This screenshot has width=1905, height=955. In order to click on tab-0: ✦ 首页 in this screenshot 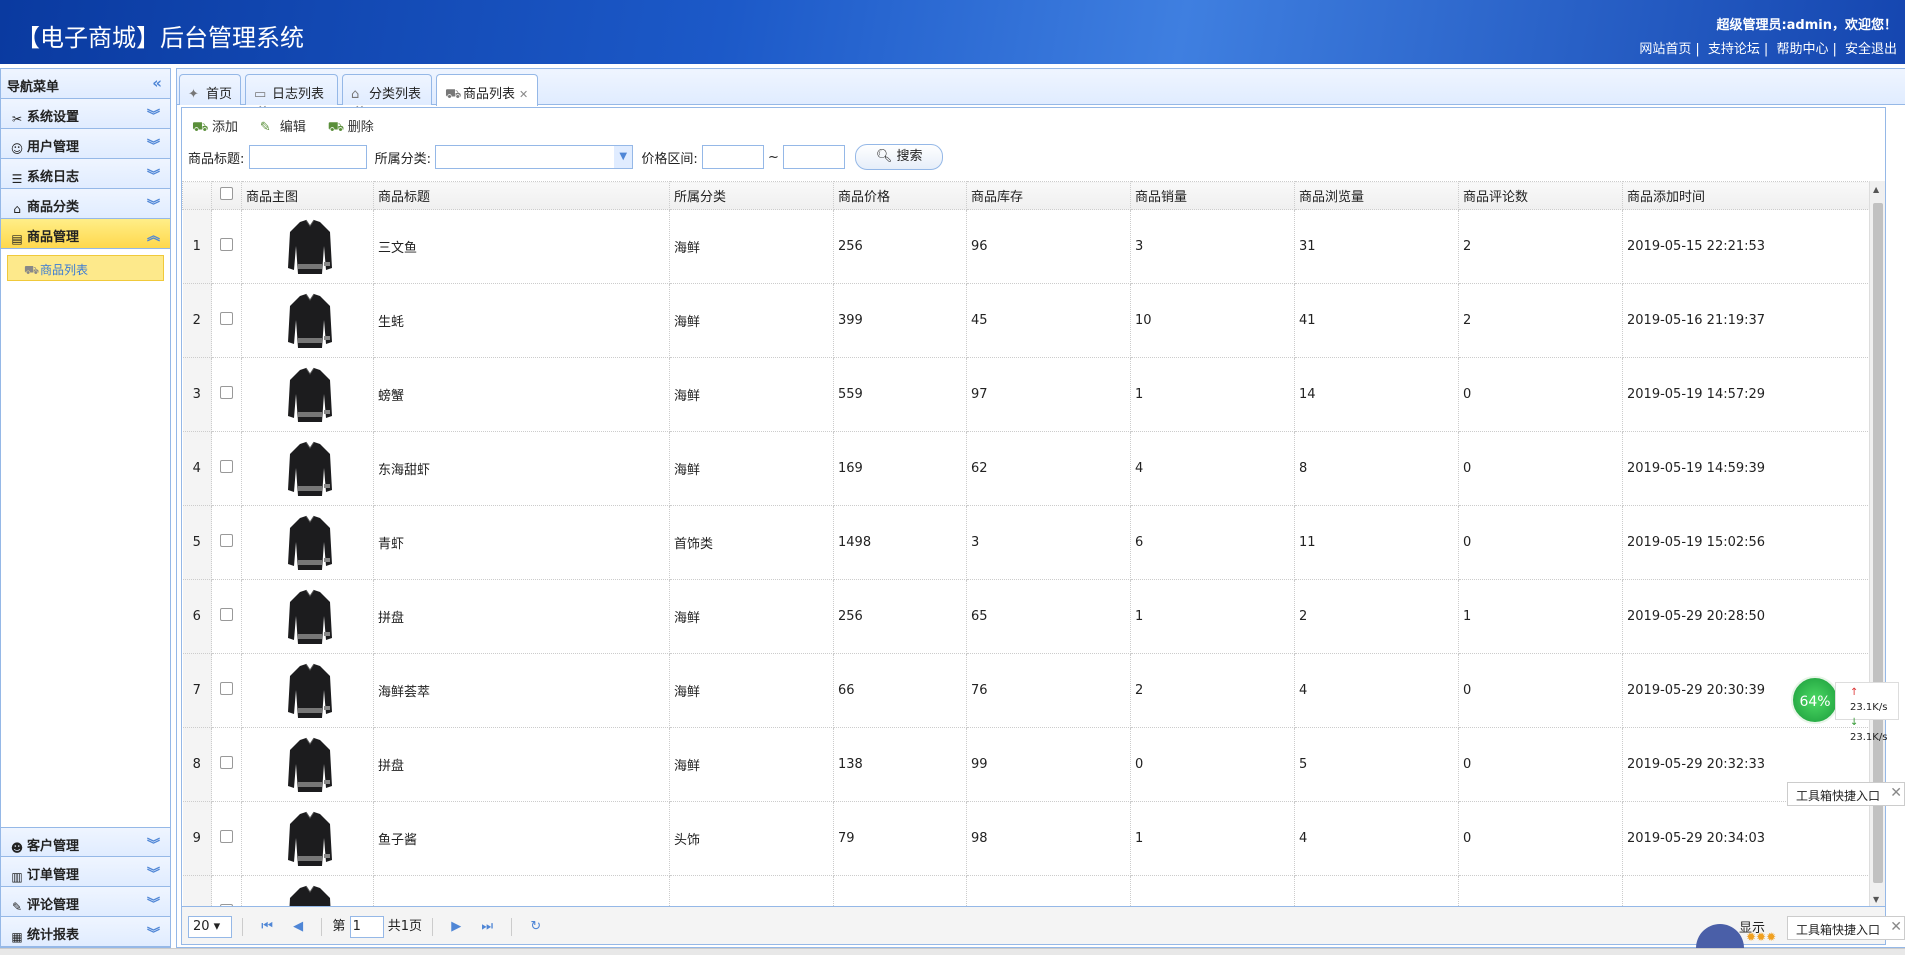, I will do `click(210, 89)`.